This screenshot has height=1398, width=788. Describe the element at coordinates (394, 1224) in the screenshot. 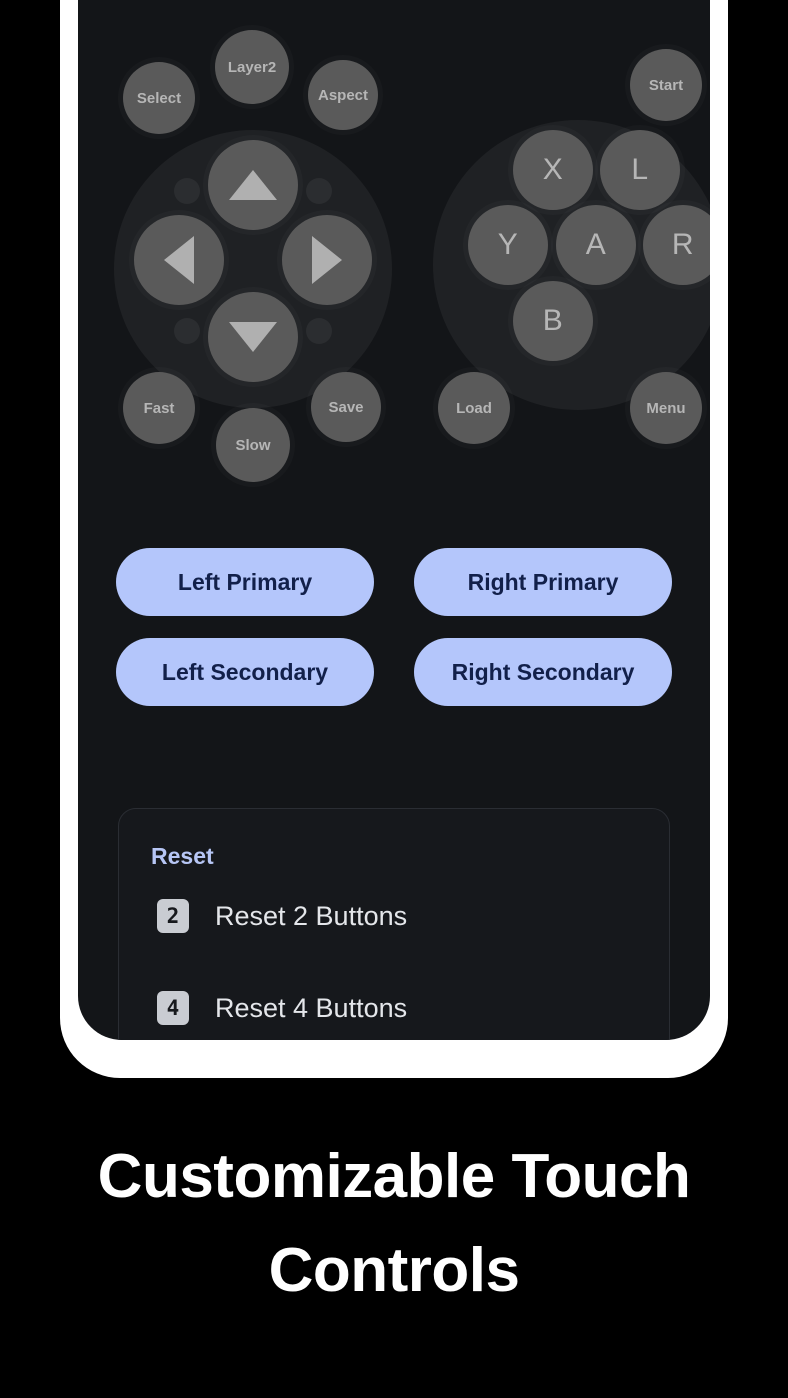

I see `promo-caption: Customizable Touch Controls` at that location.